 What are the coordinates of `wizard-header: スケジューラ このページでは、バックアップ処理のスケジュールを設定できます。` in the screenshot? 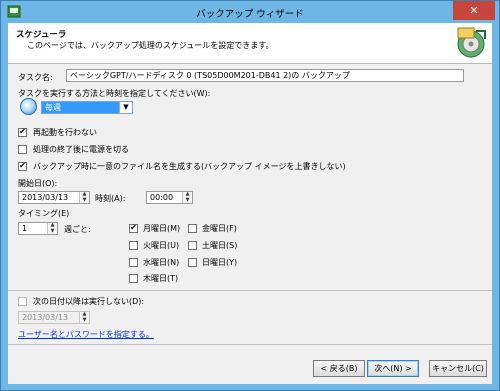 It's located at (250, 43).